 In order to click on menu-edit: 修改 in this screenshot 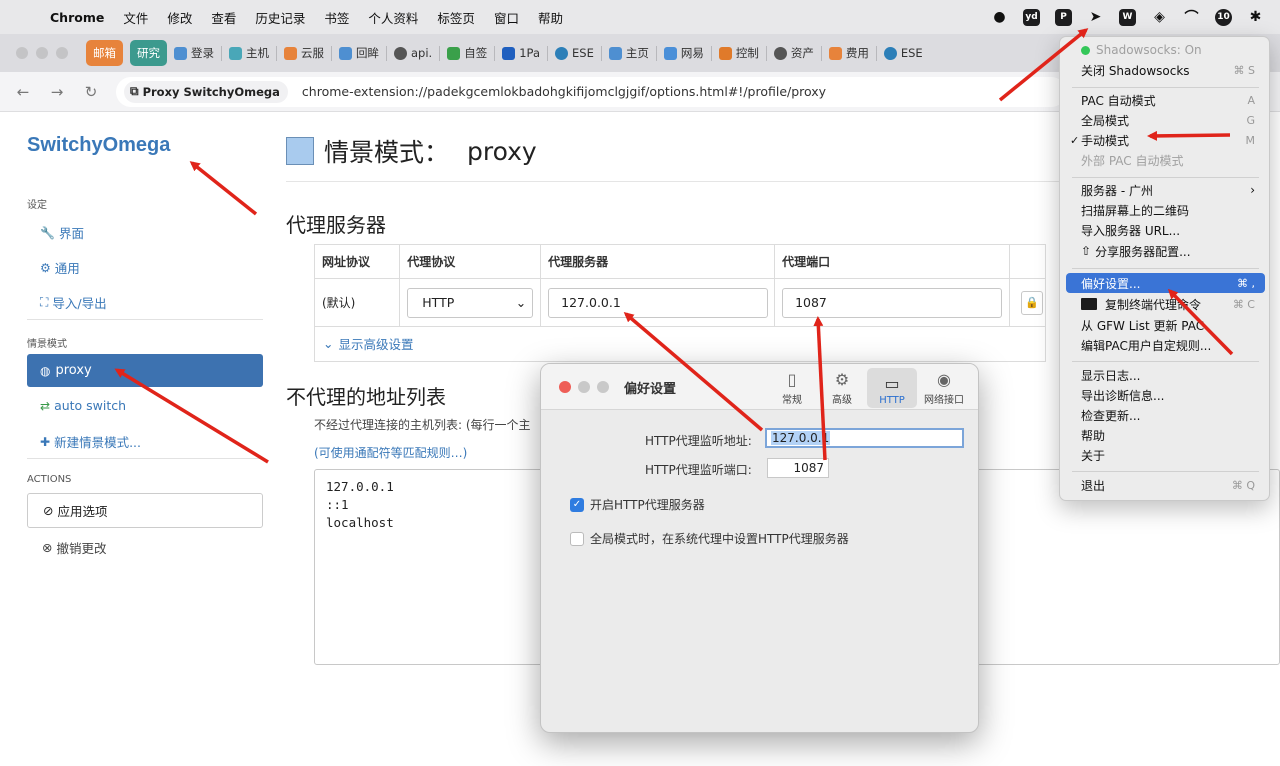, I will do `click(179, 17)`.